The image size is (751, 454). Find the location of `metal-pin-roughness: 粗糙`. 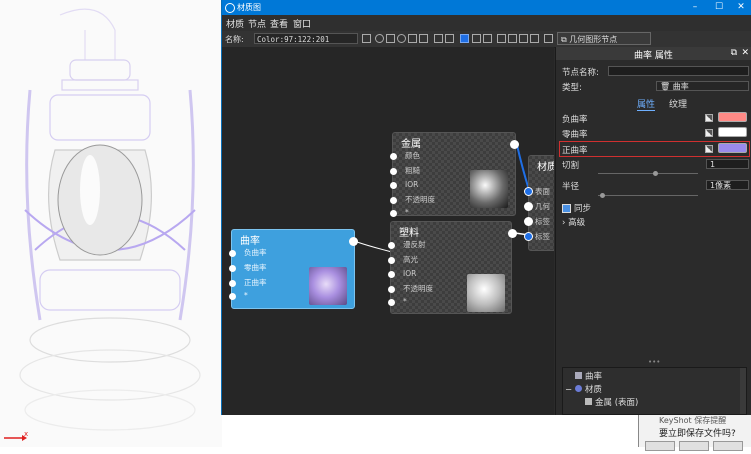

metal-pin-roughness: 粗糙 is located at coordinates (405, 170).